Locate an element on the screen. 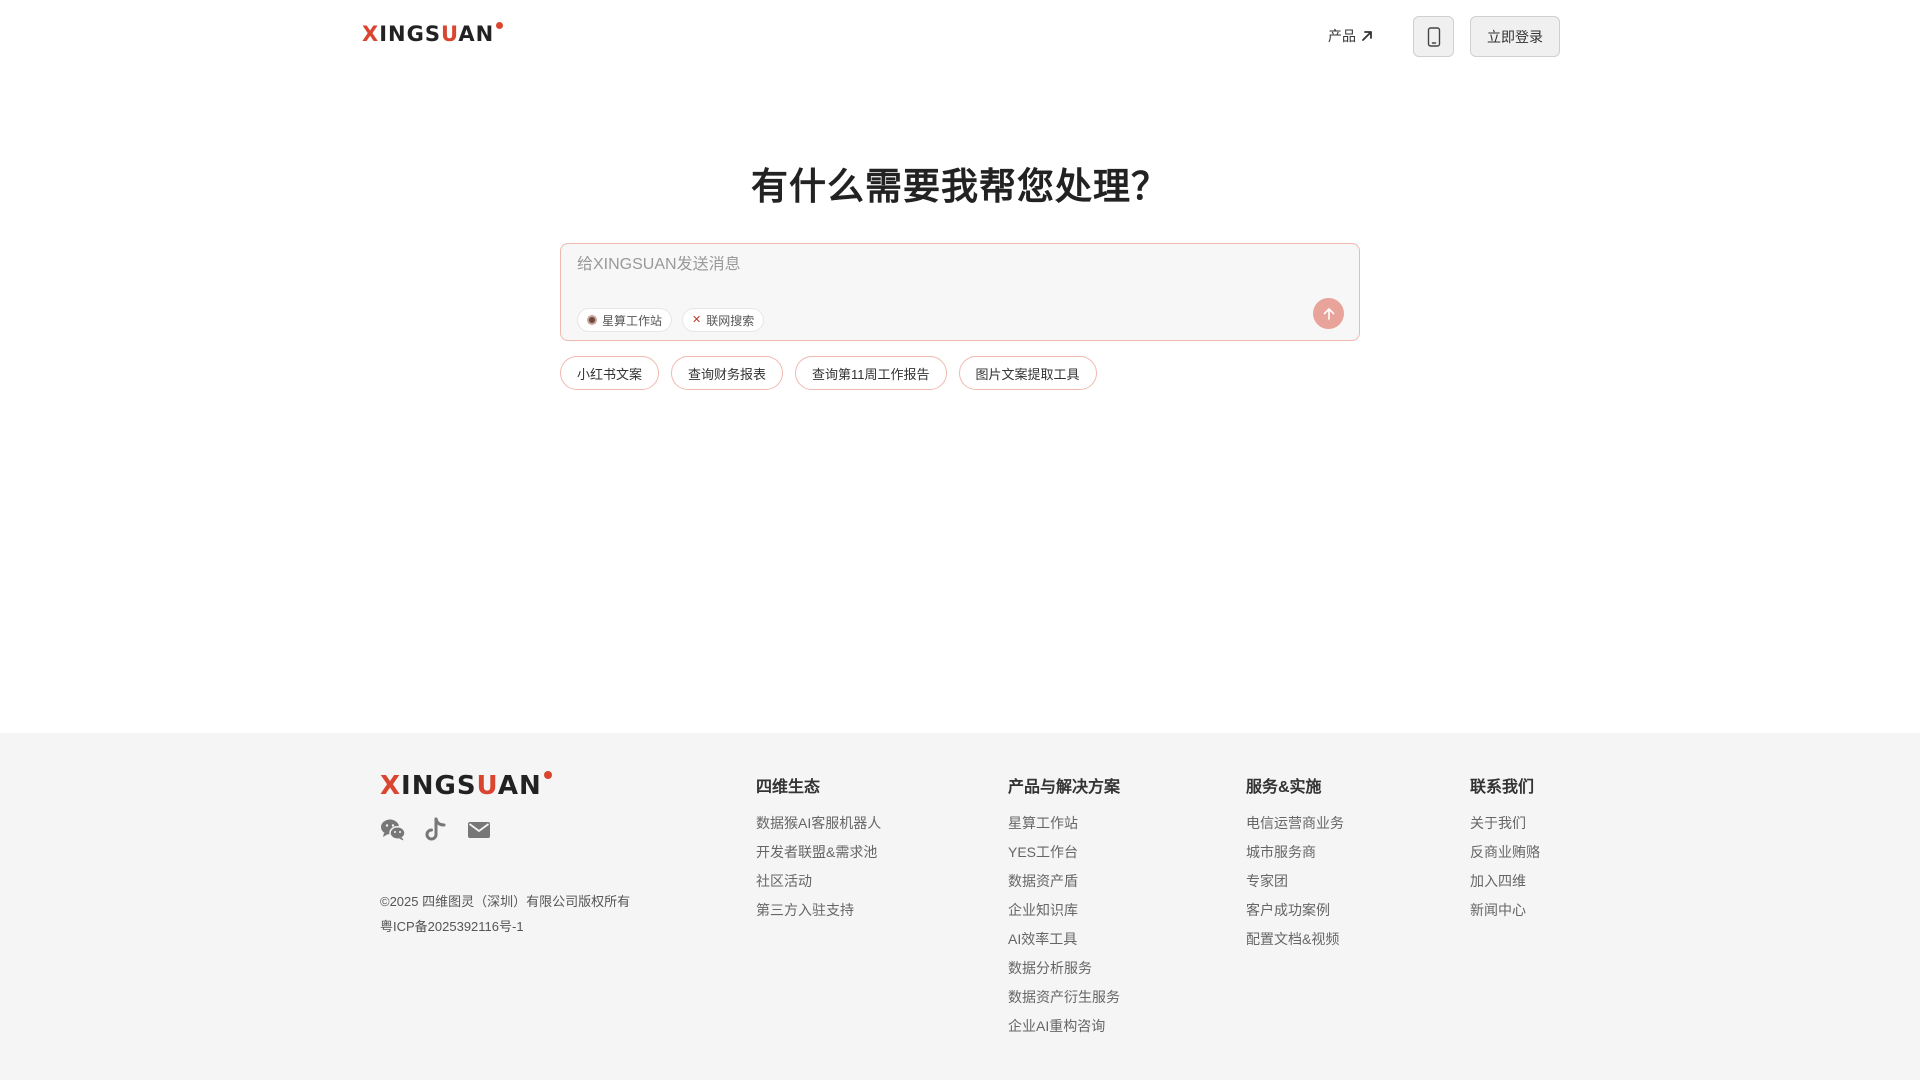 The image size is (1920, 1080). smartphone-icon is located at coordinates (1433, 36).